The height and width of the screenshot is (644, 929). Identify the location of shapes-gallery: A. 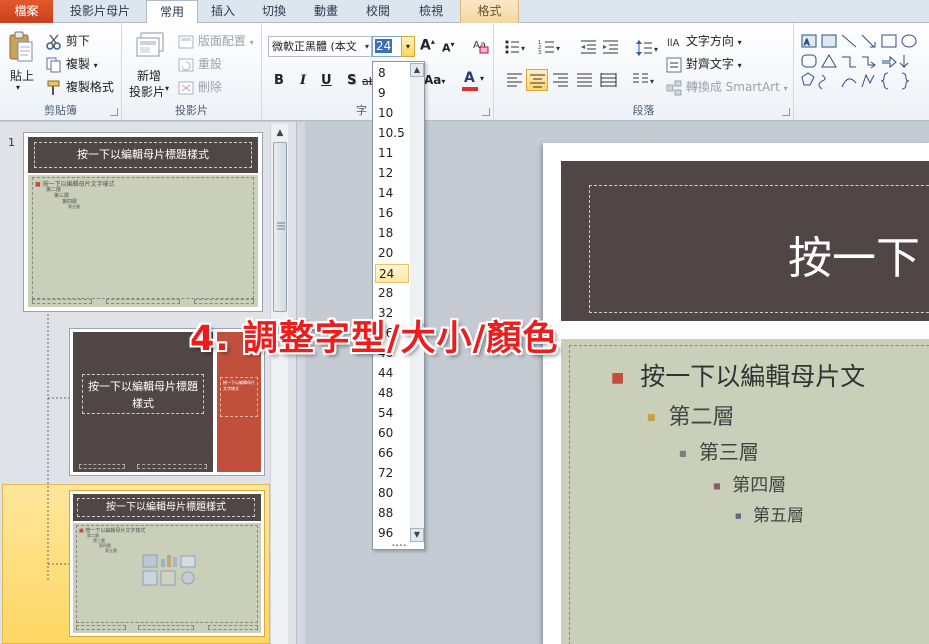
(860, 61).